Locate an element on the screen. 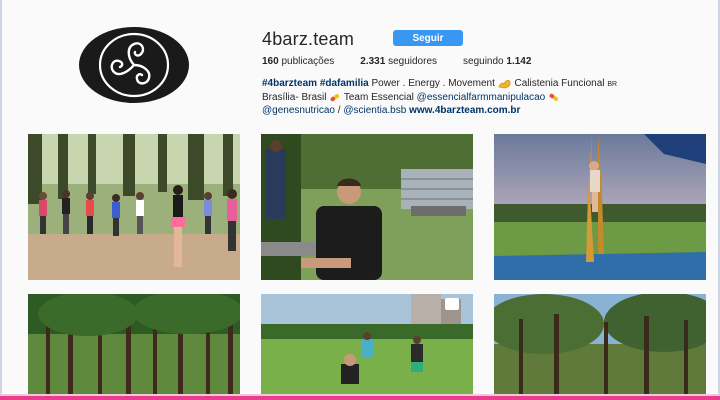  window-edge-left is located at coordinates (1, 200).